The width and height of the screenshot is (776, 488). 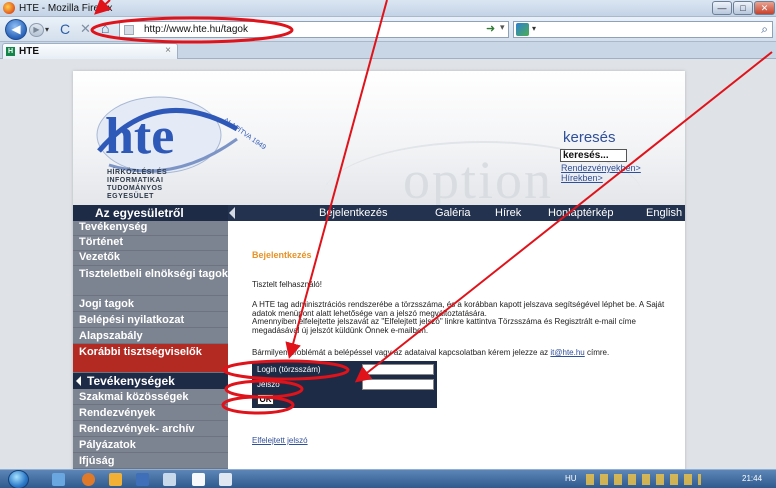 What do you see at coordinates (150, 243) in the screenshot?
I see `sidebar-item-history: Történet` at bounding box center [150, 243].